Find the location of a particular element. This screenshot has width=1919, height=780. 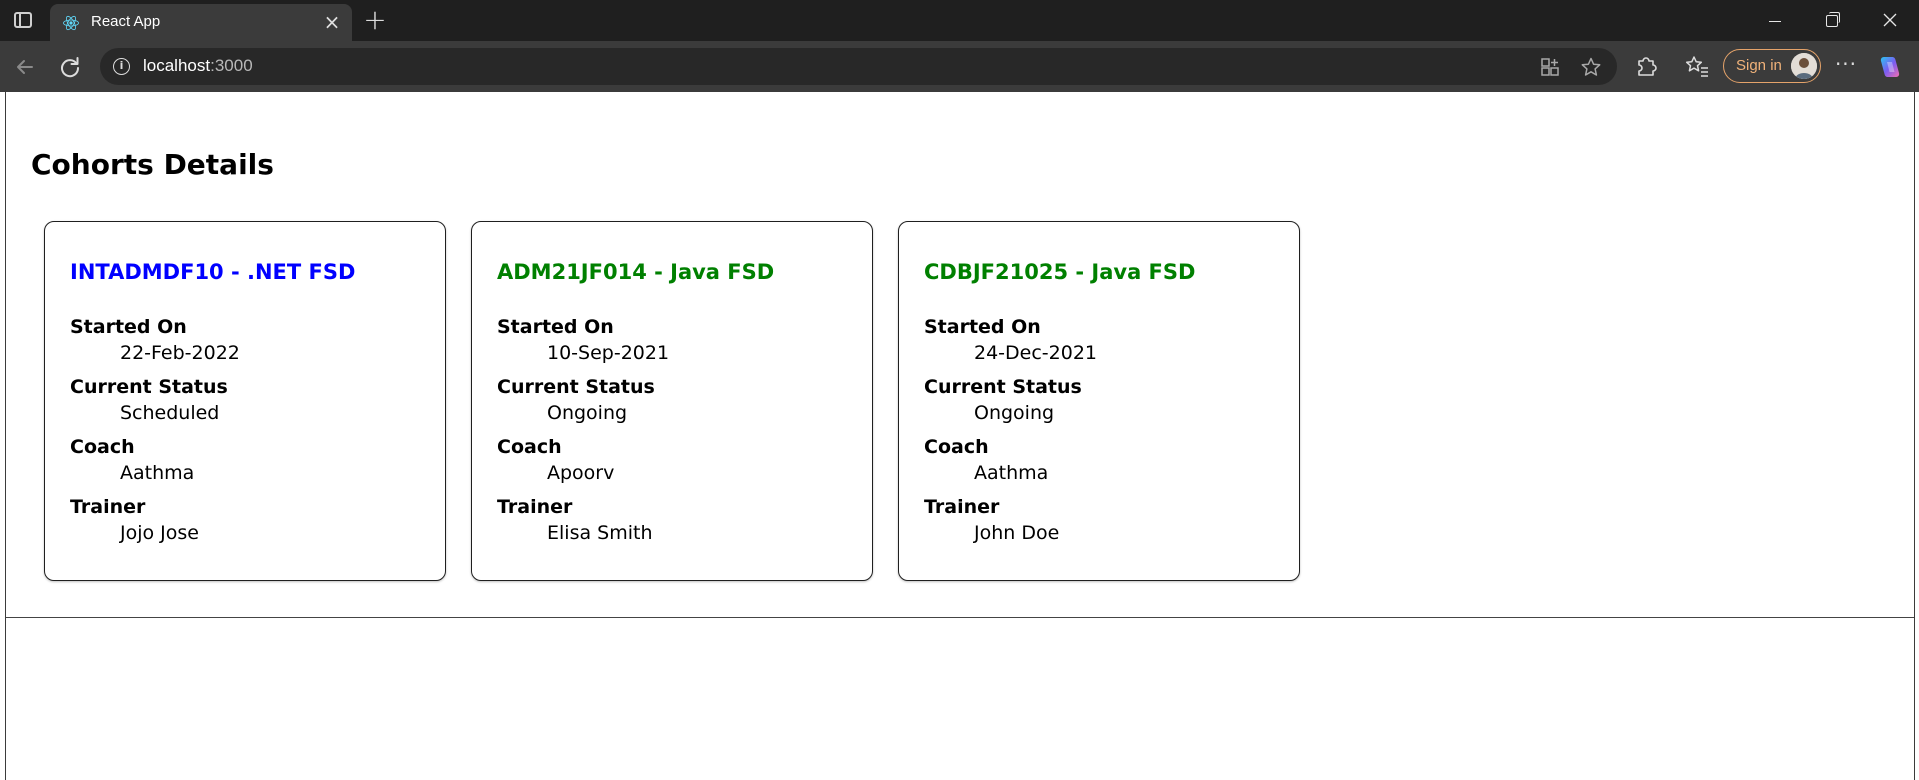

tab-react-app: React App × is located at coordinates (201, 22).